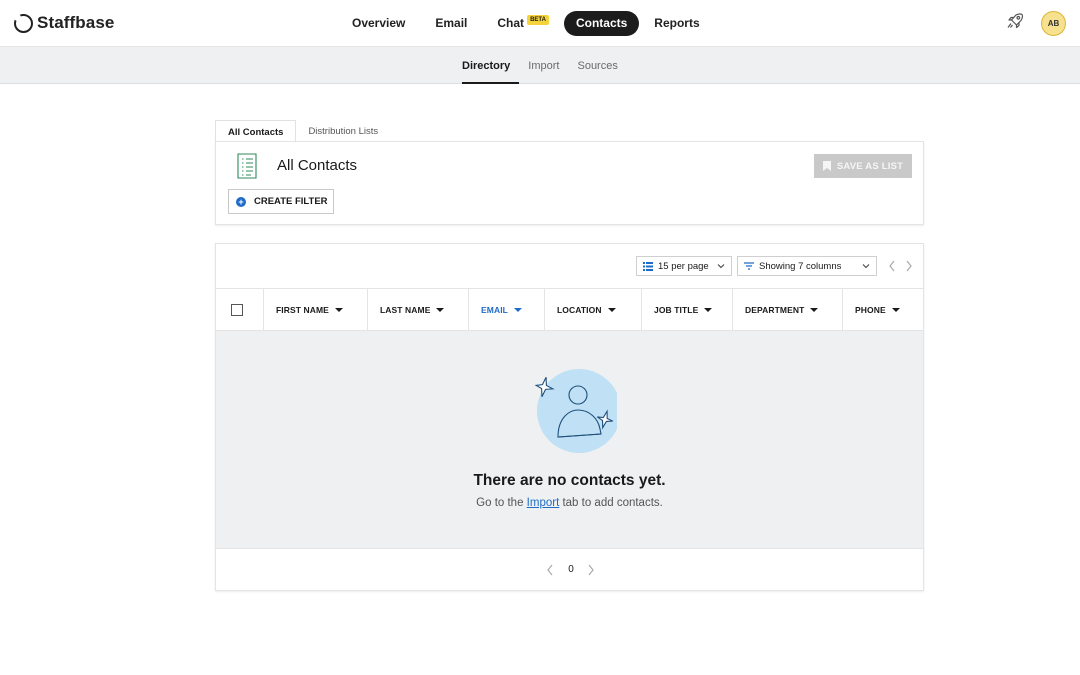 This screenshot has width=1080, height=675. What do you see at coordinates (76, 22) in the screenshot?
I see `brand-name: Staffbase` at bounding box center [76, 22].